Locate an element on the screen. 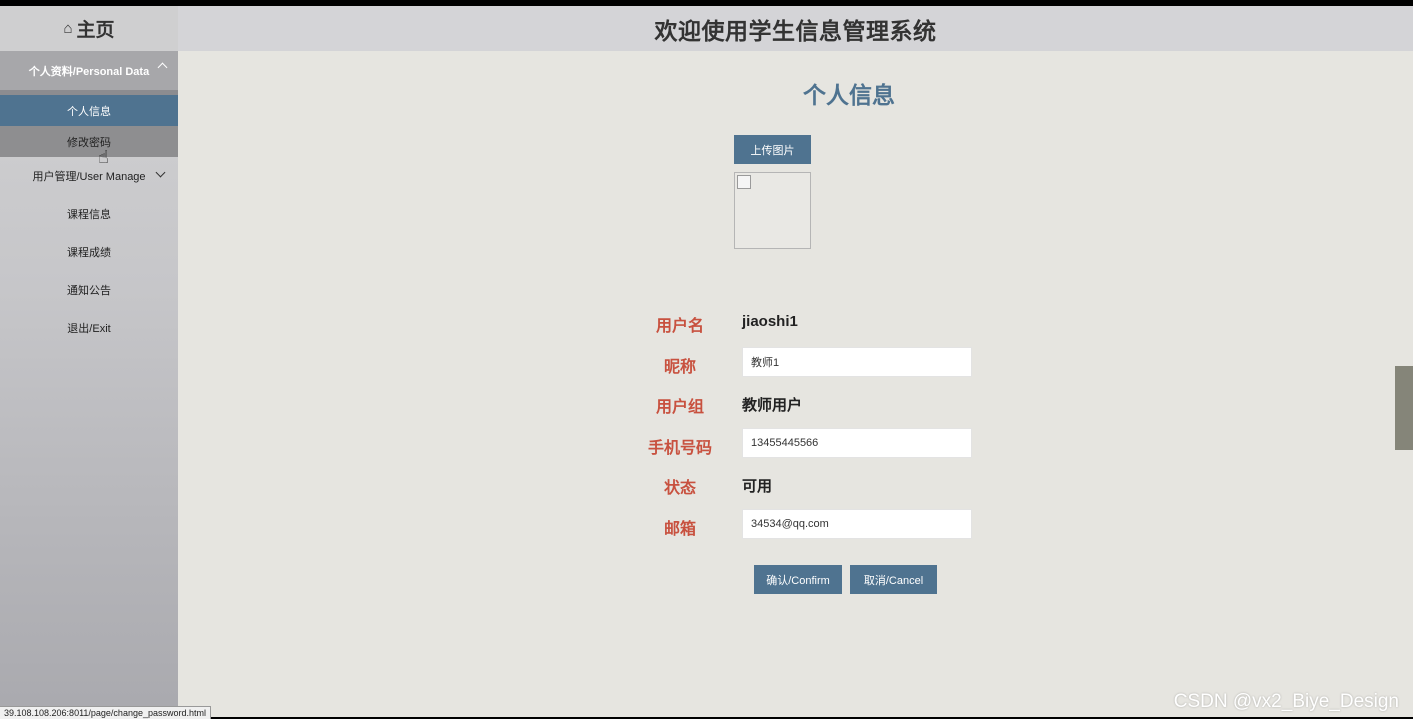 The width and height of the screenshot is (1413, 719). sidebar-item-label: 退出/Exit is located at coordinates (89, 329).